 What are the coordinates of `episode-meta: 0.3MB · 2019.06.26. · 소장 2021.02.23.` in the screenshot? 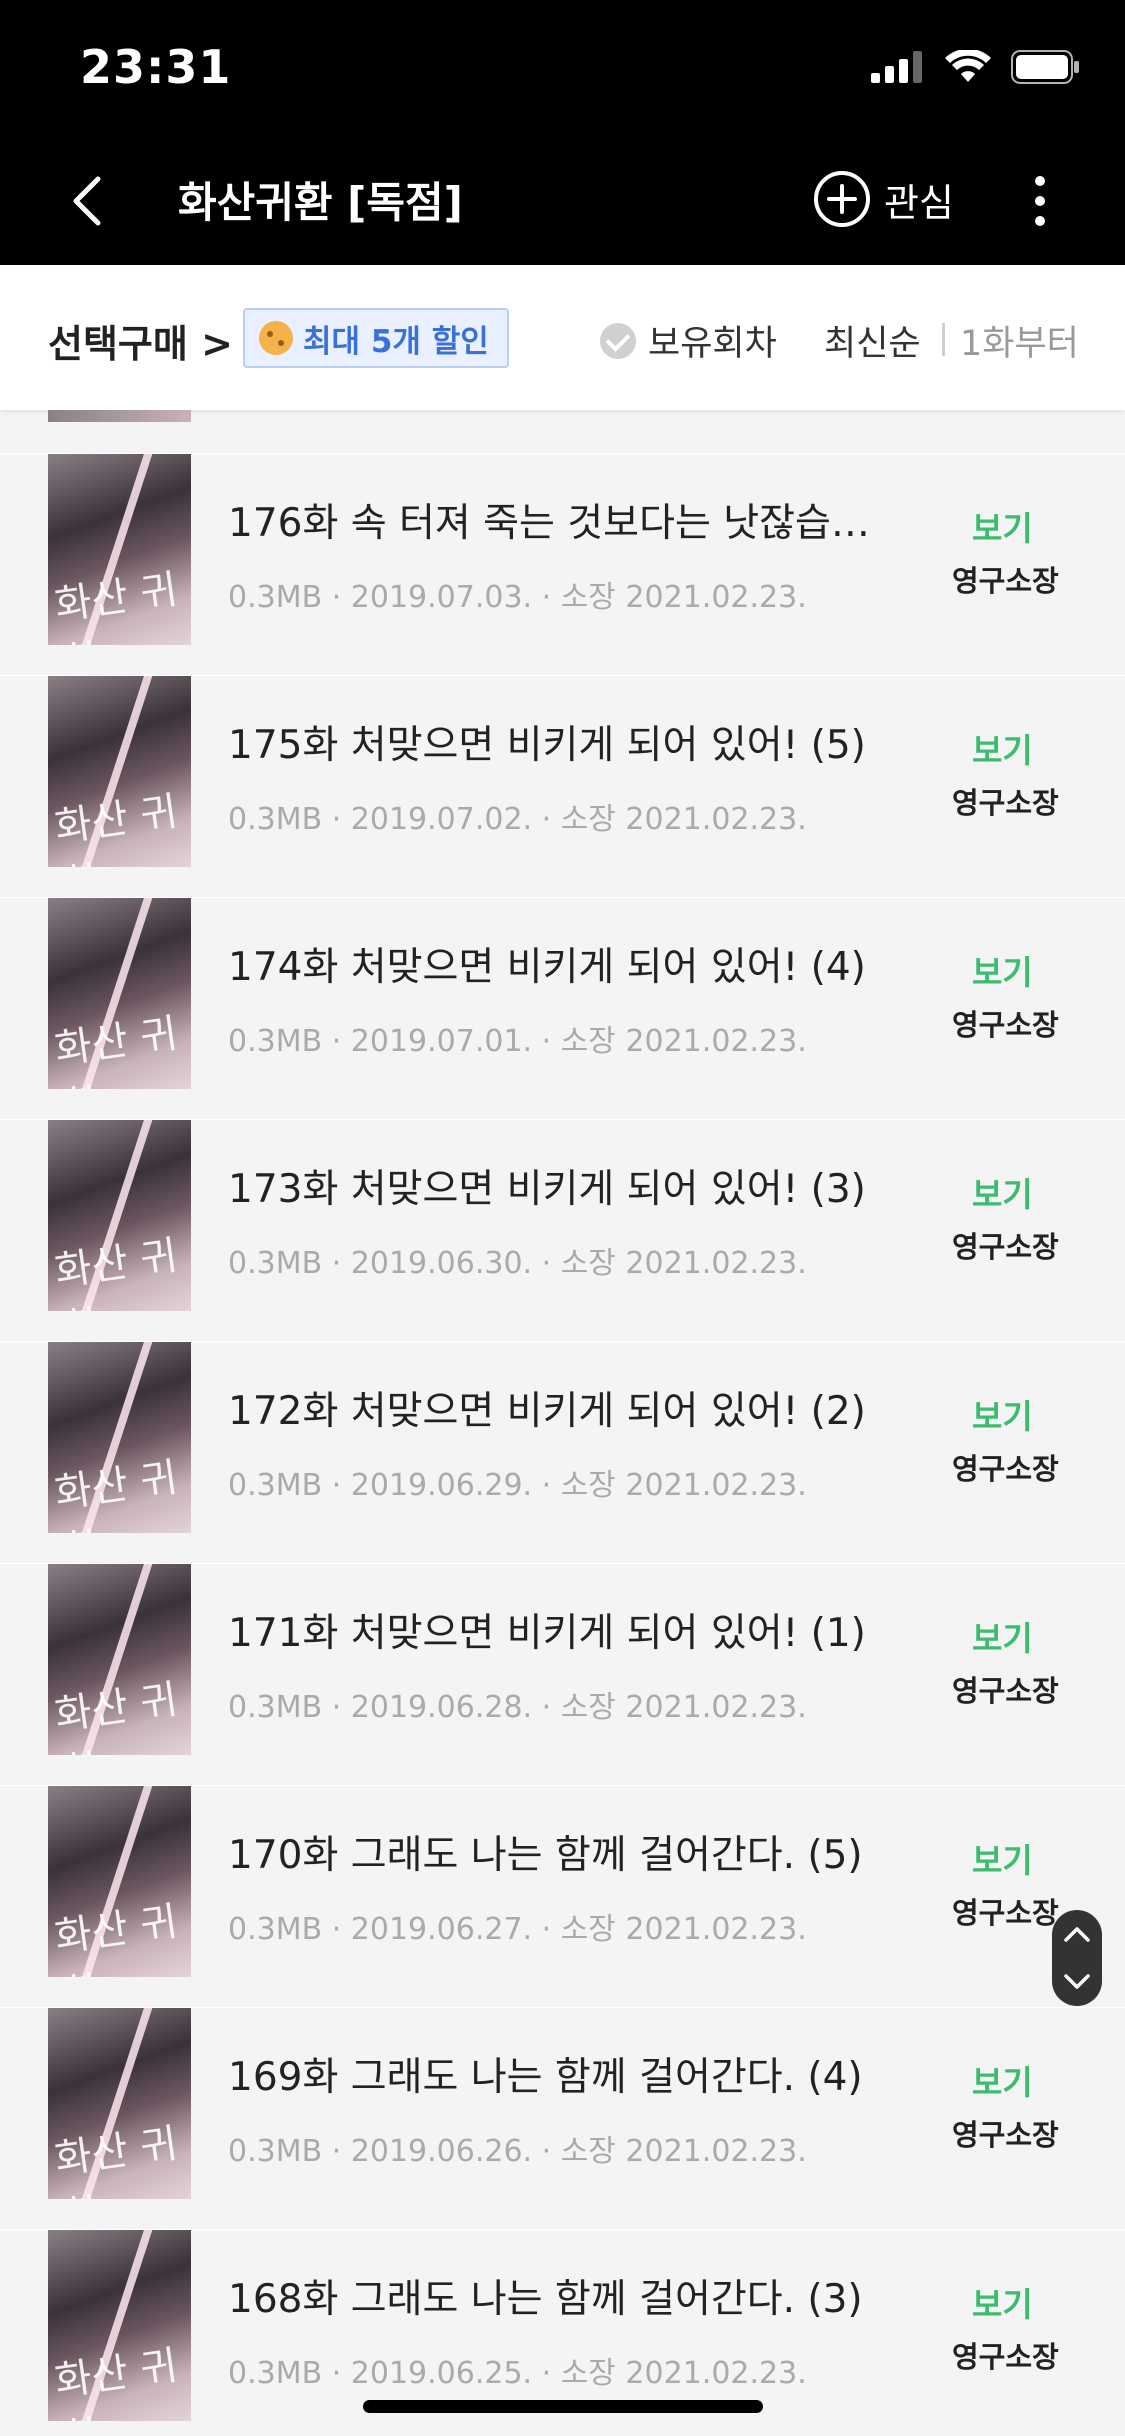 It's located at (517, 2151).